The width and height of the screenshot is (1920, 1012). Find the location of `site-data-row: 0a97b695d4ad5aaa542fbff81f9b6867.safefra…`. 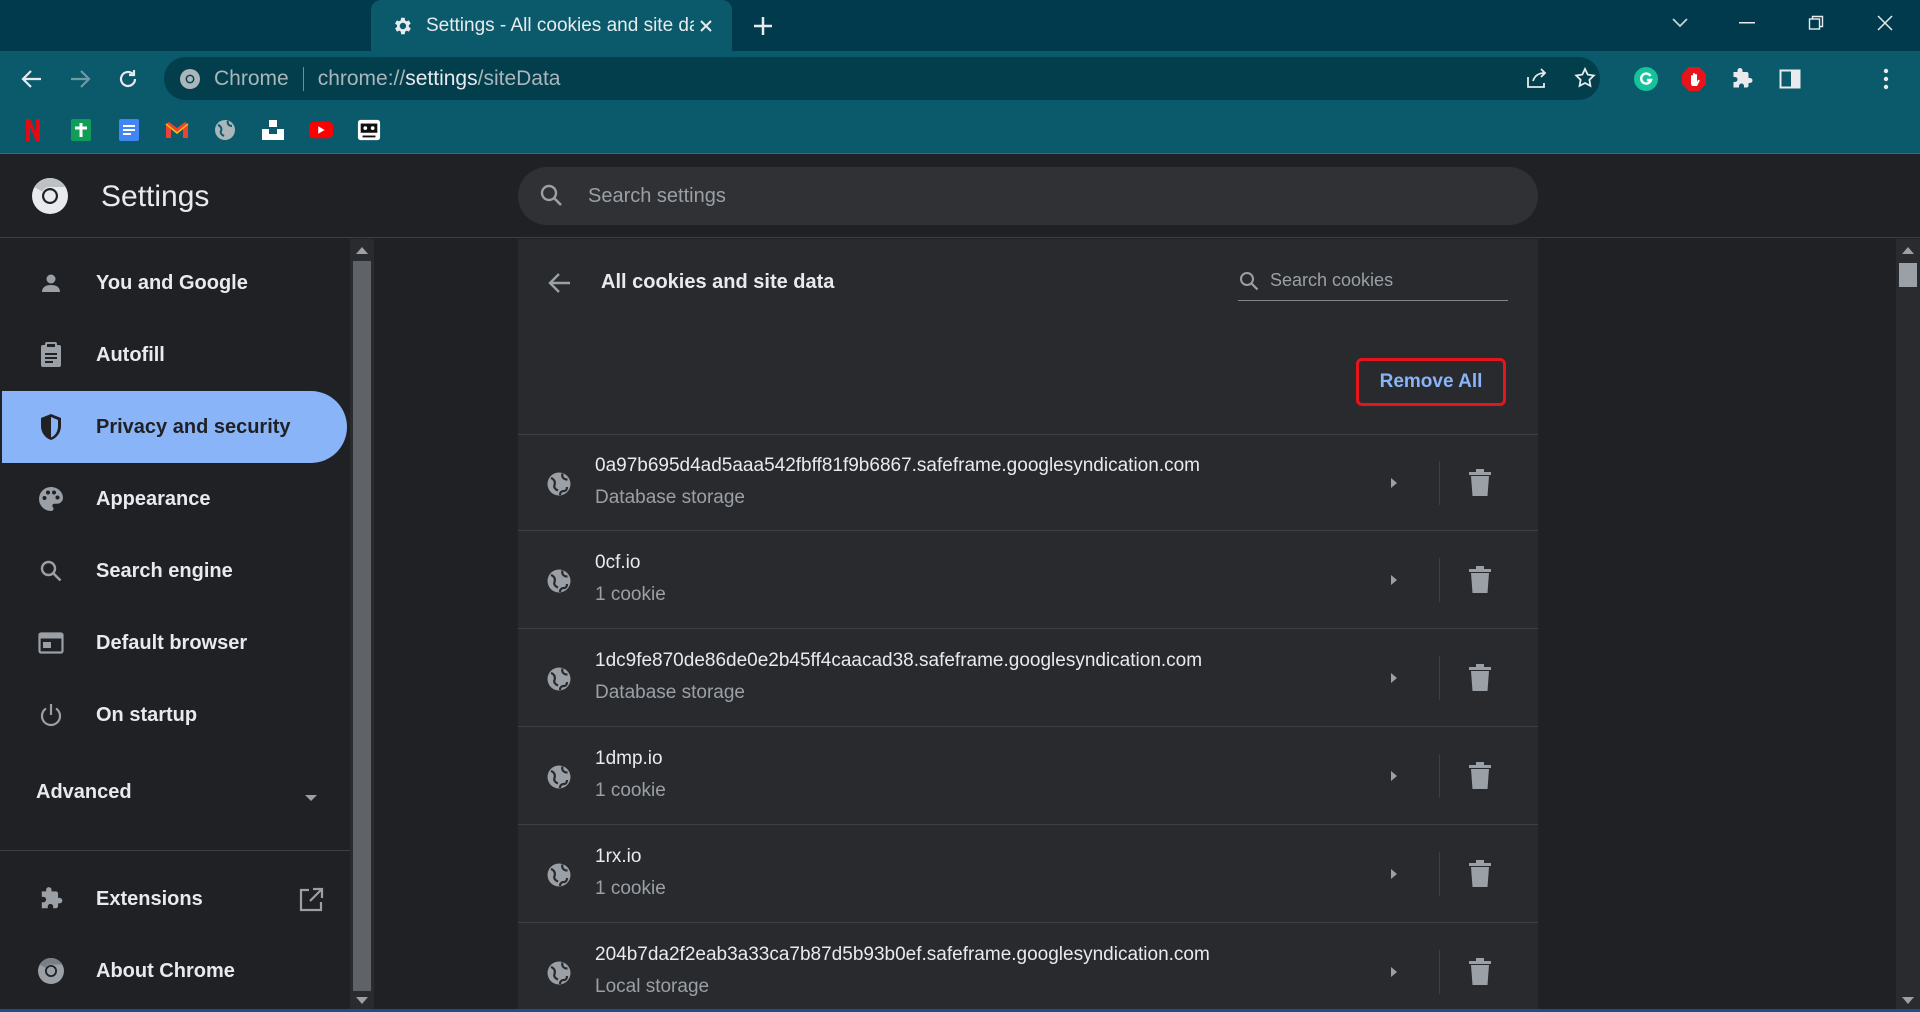

site-data-row: 0a97b695d4ad5aaa542fbff81f9b6867.safefra… is located at coordinates (1028, 482).